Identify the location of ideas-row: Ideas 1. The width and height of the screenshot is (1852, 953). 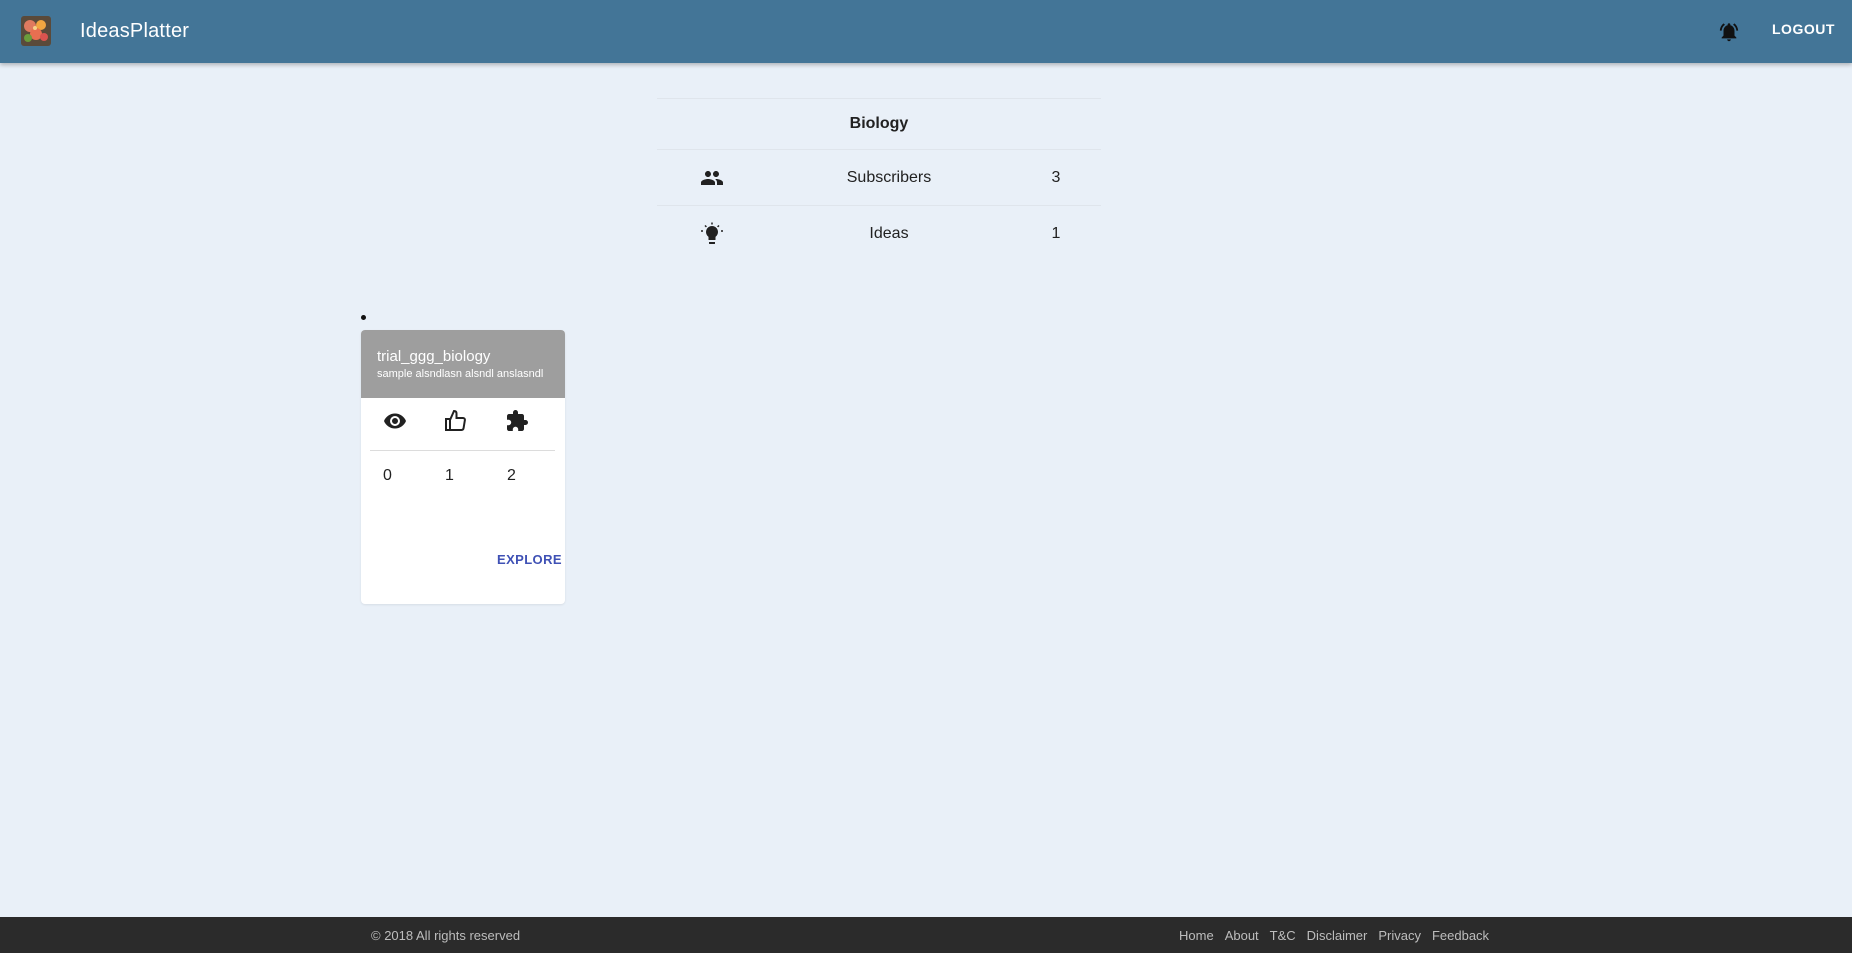
(879, 233).